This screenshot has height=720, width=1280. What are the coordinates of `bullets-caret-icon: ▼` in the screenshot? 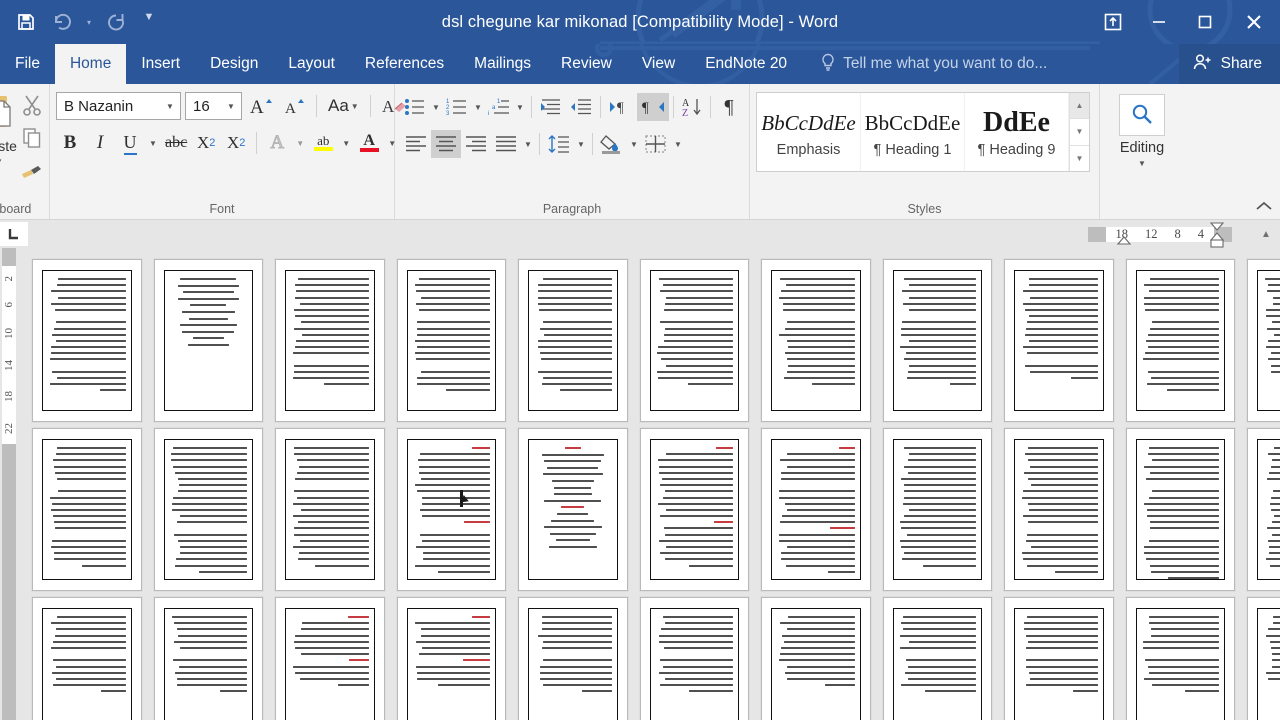 It's located at (436, 107).